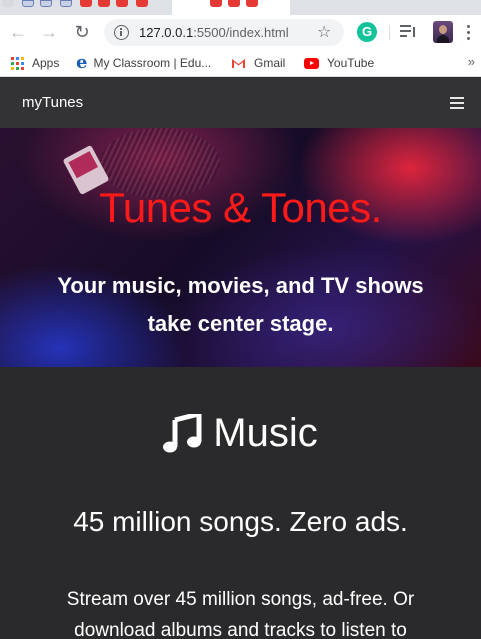 This screenshot has width=481, height=639. I want to click on url-host: 127.0.0.1, so click(166, 32).